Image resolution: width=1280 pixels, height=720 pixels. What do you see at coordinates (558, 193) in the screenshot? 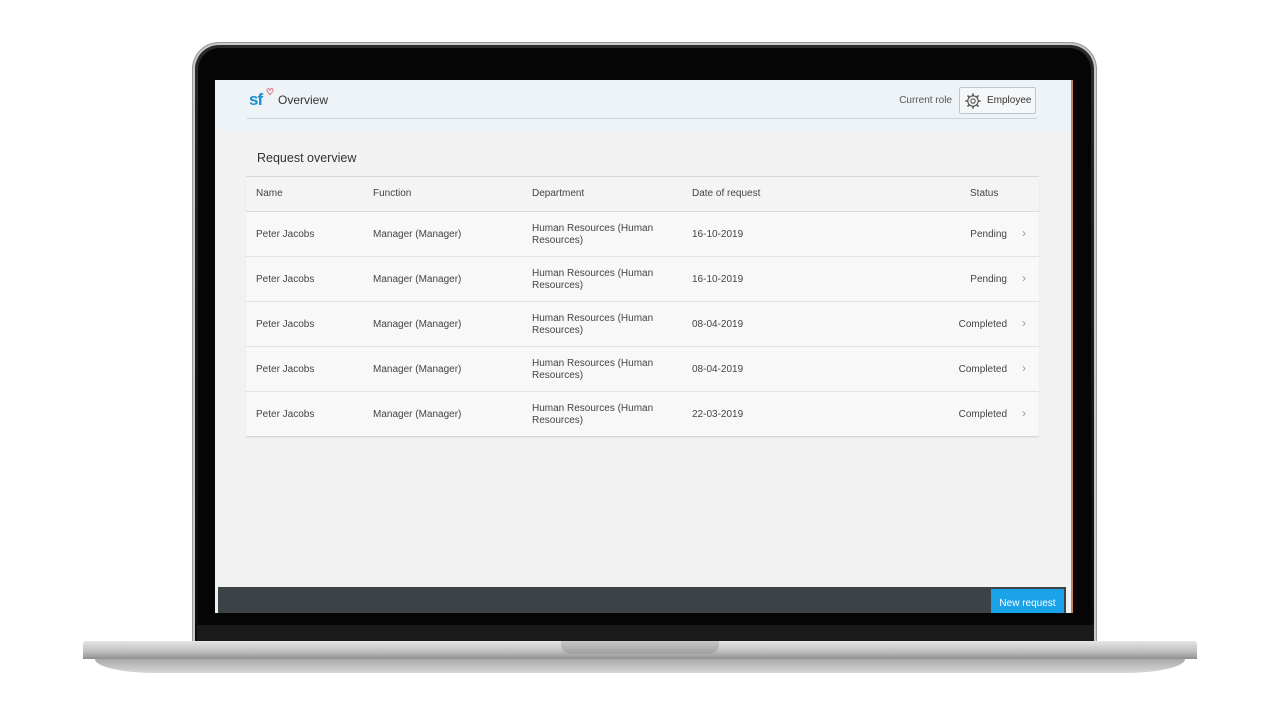
I see `column-header-department: Department` at bounding box center [558, 193].